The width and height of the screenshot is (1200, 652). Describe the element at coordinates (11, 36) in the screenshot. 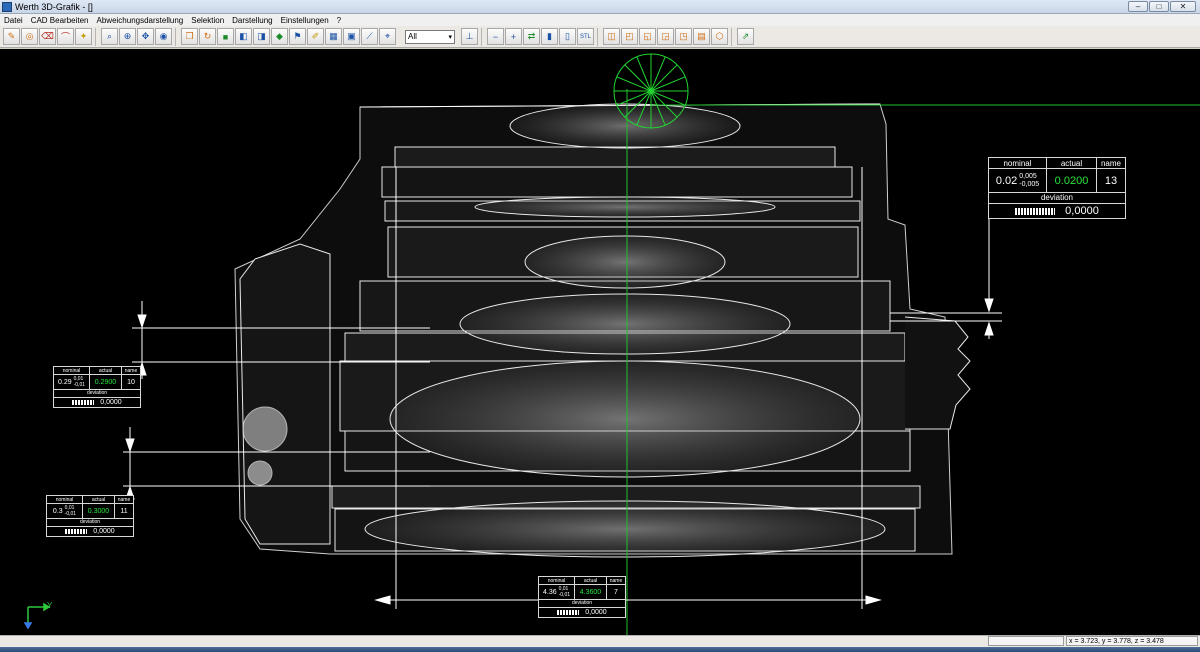

I see `pencil-button: ✎` at that location.